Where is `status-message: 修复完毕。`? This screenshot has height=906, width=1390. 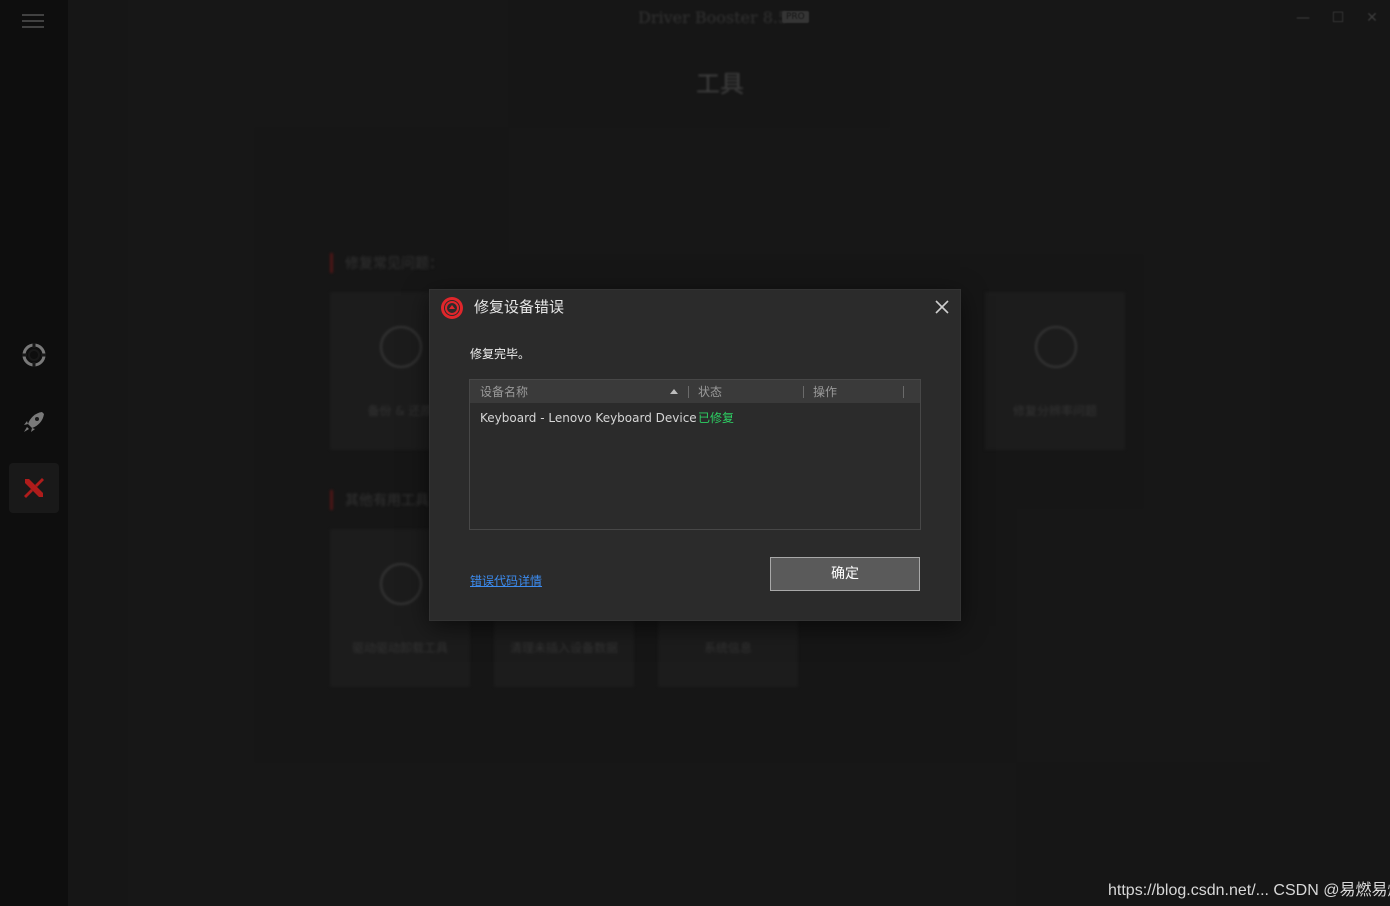 status-message: 修复完毕。 is located at coordinates (500, 354).